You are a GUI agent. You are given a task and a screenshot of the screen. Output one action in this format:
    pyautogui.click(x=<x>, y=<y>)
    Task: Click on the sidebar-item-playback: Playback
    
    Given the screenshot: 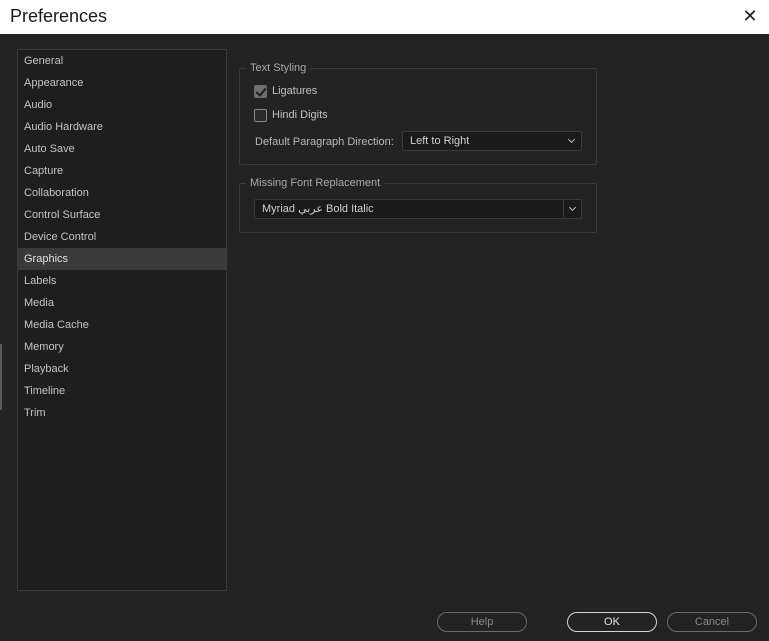 What is the action you would take?
    pyautogui.click(x=122, y=369)
    